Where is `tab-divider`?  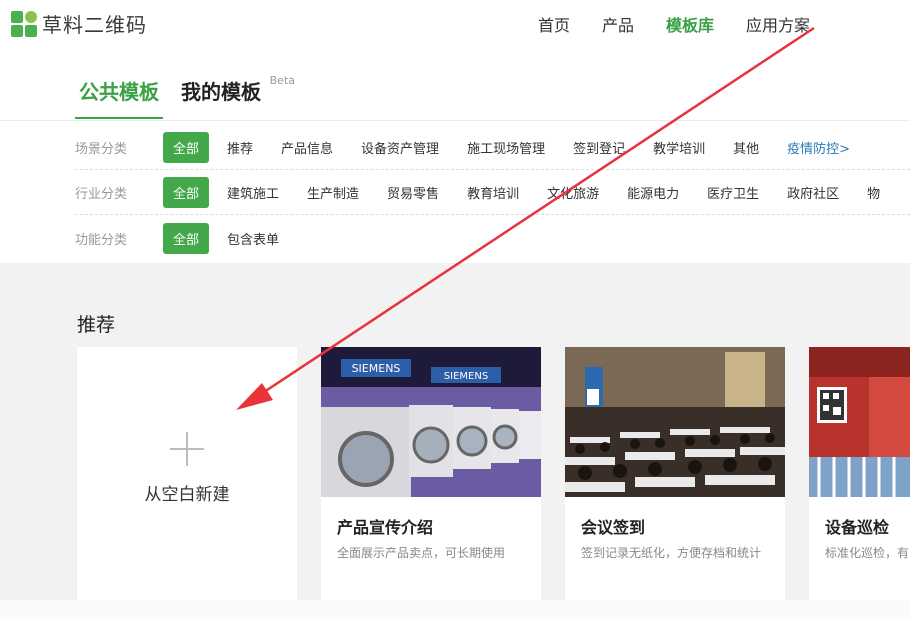 tab-divider is located at coordinates (455, 120).